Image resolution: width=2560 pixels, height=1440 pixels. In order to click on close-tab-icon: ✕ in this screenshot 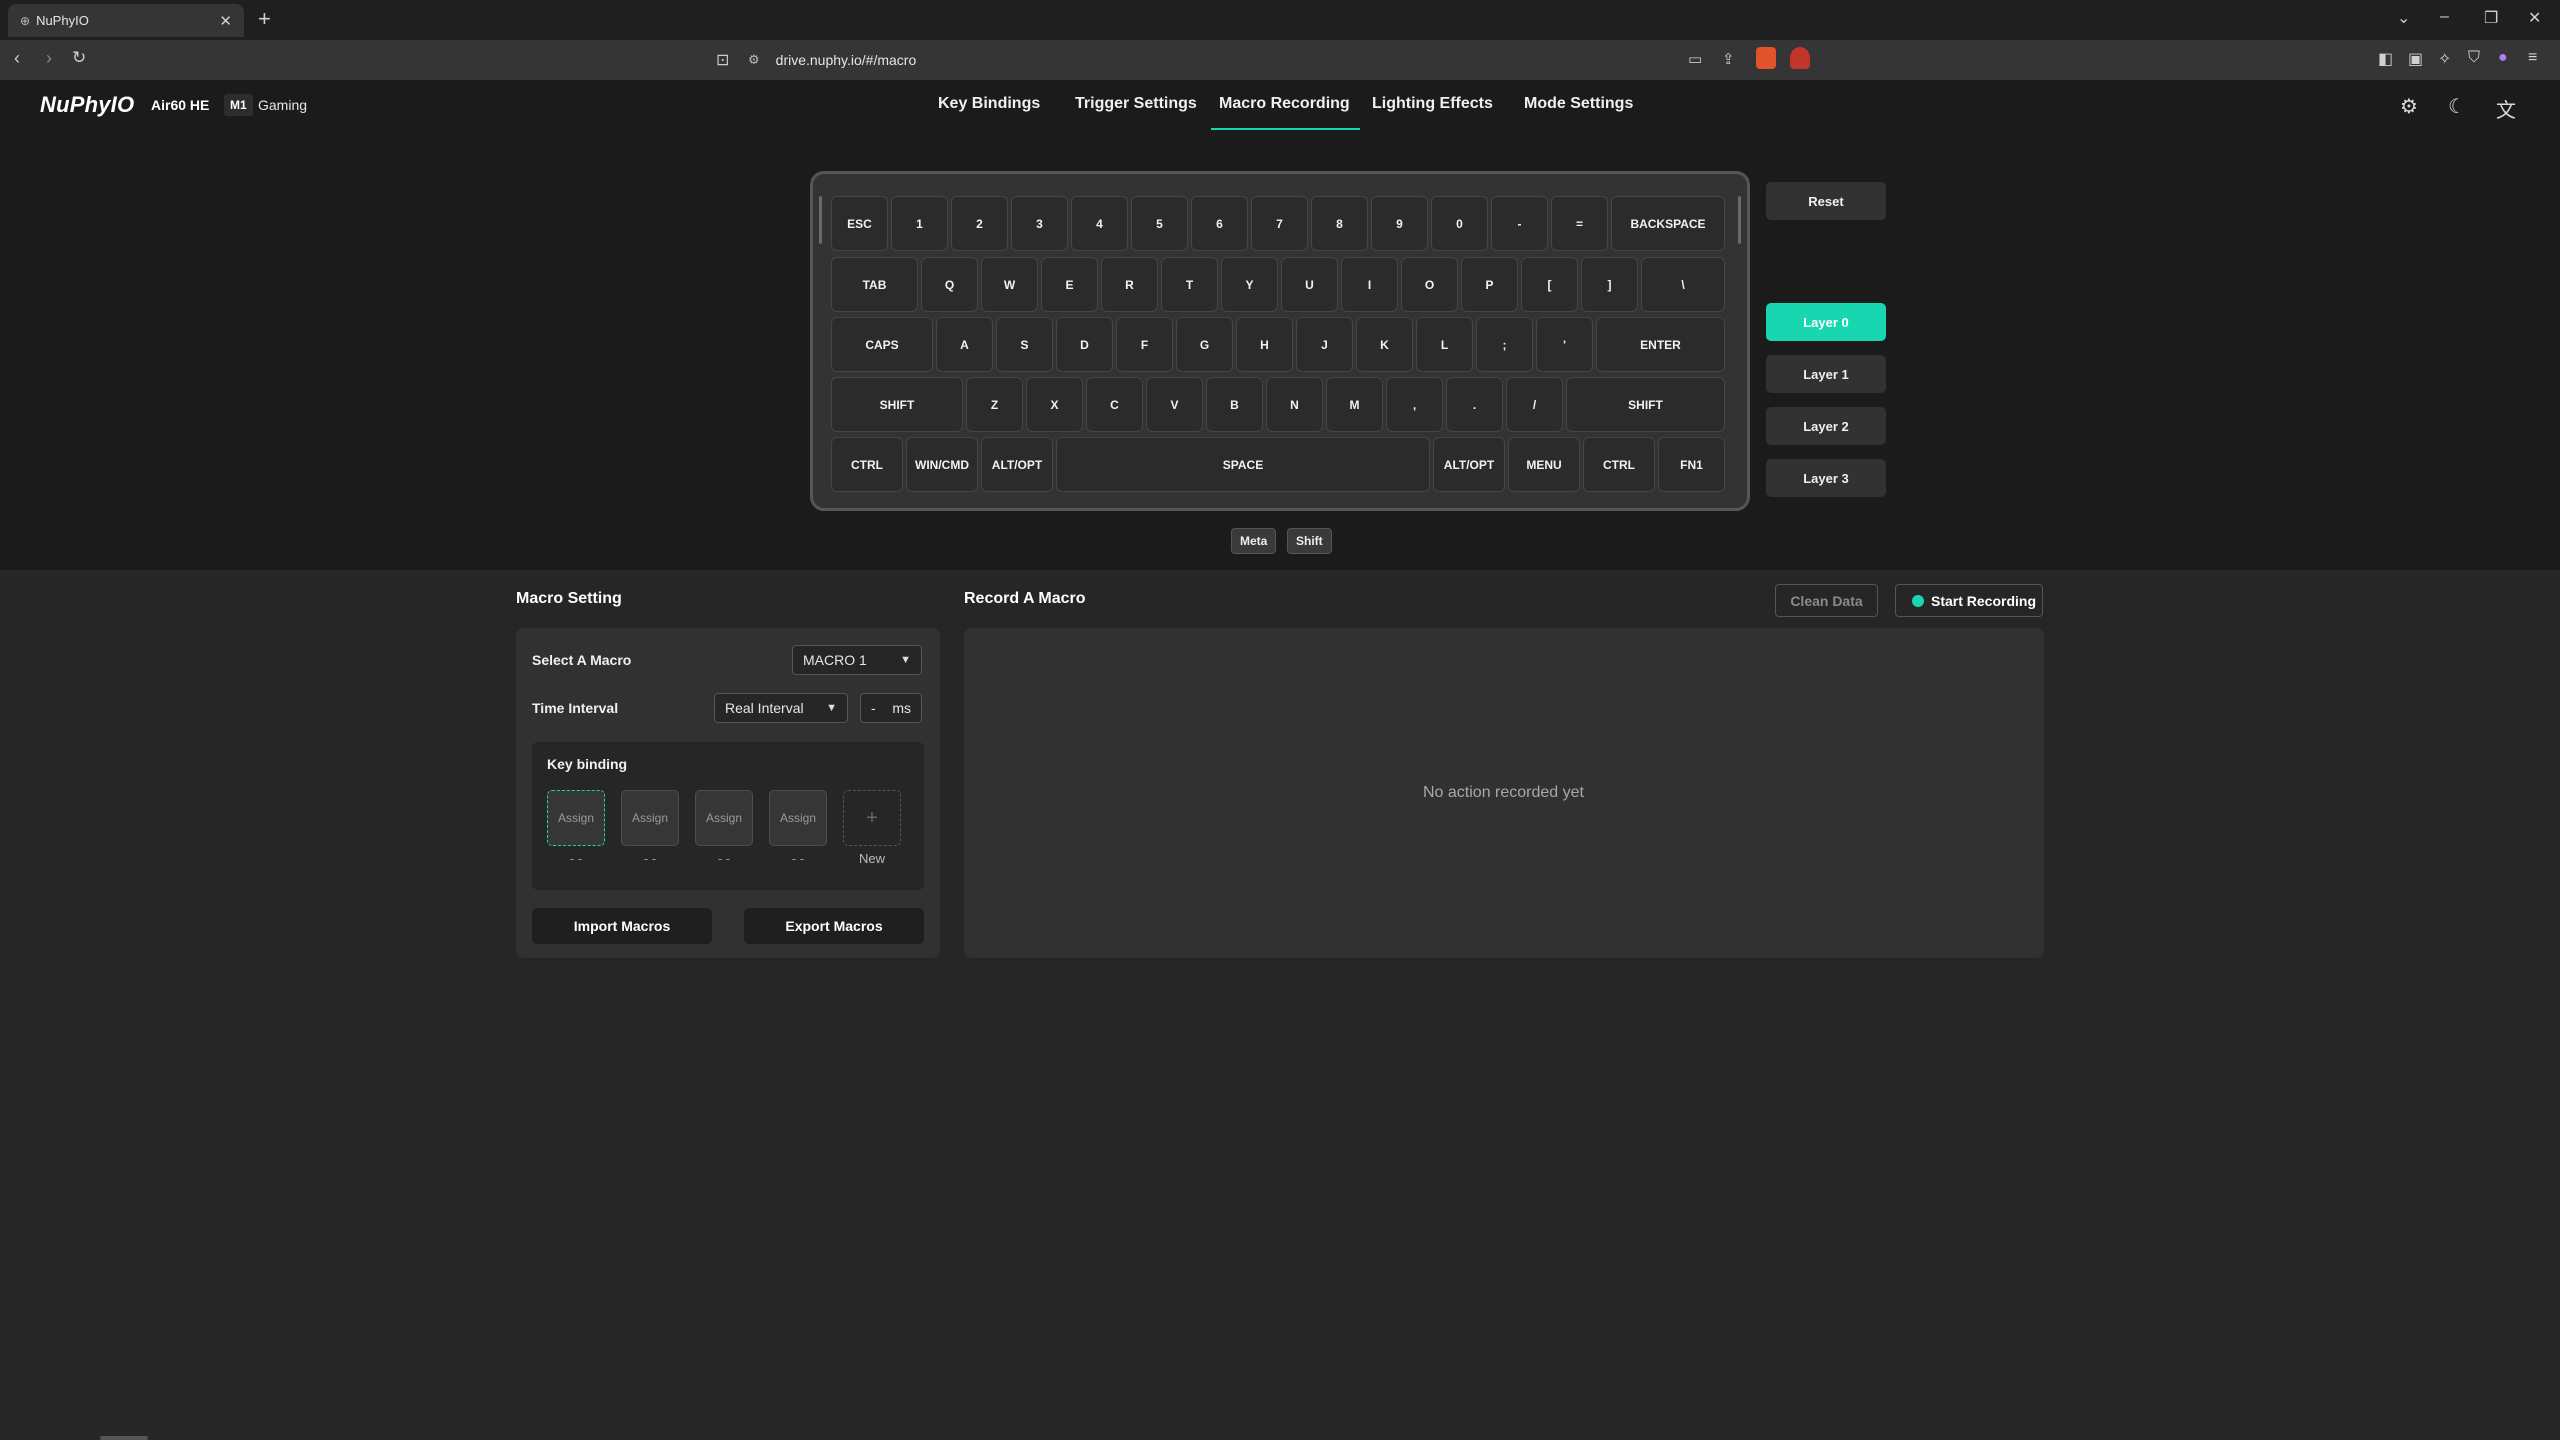, I will do `click(225, 21)`.